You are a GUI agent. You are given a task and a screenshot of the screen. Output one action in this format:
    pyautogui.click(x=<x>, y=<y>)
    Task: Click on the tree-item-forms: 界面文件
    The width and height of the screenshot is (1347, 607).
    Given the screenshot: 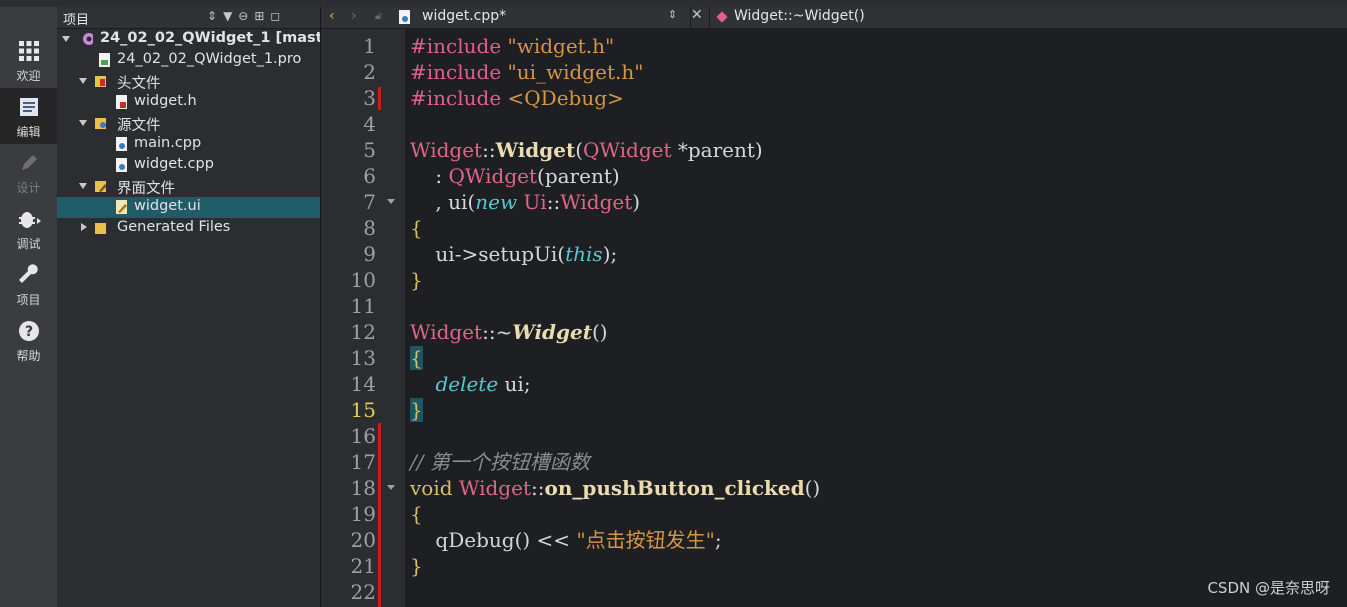 What is the action you would take?
    pyautogui.click(x=188, y=186)
    